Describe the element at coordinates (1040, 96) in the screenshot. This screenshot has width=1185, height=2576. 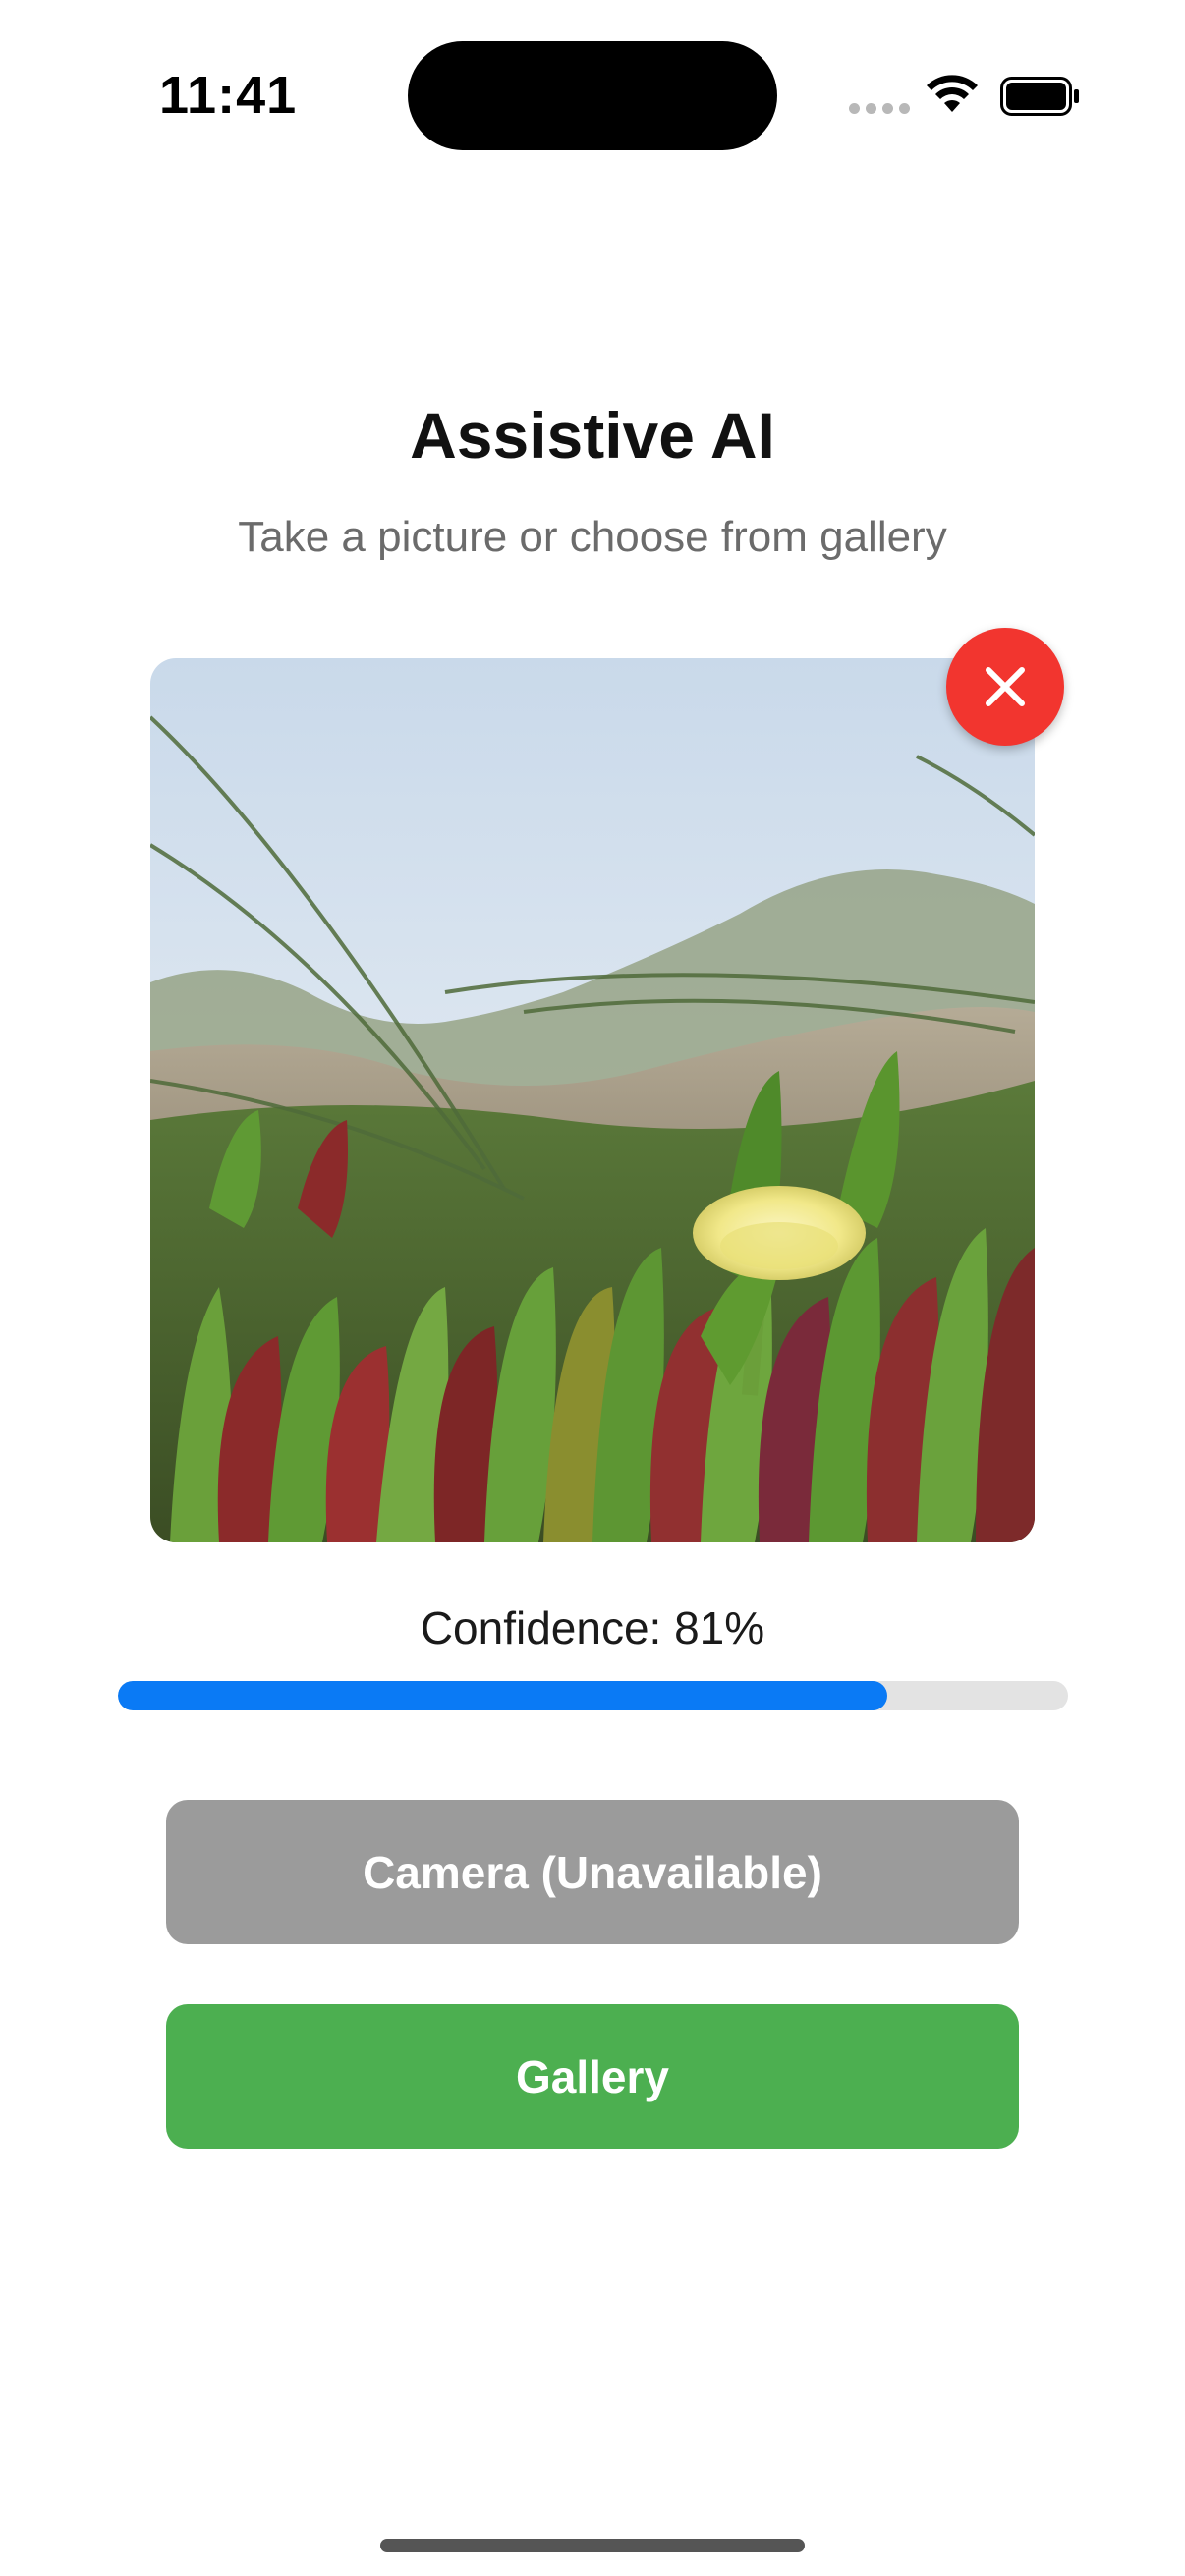
I see `battery-icon` at that location.